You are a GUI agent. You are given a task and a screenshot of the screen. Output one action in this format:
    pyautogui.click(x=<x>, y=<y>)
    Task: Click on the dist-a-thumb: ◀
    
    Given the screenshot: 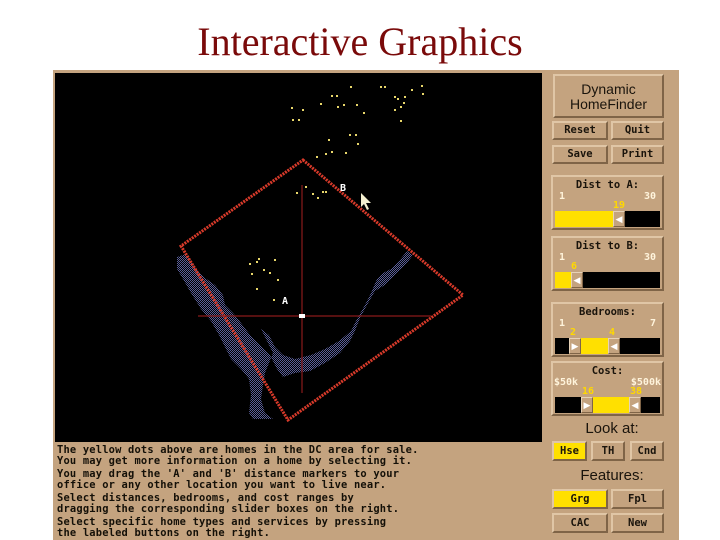 What is the action you would take?
    pyautogui.click(x=619, y=219)
    